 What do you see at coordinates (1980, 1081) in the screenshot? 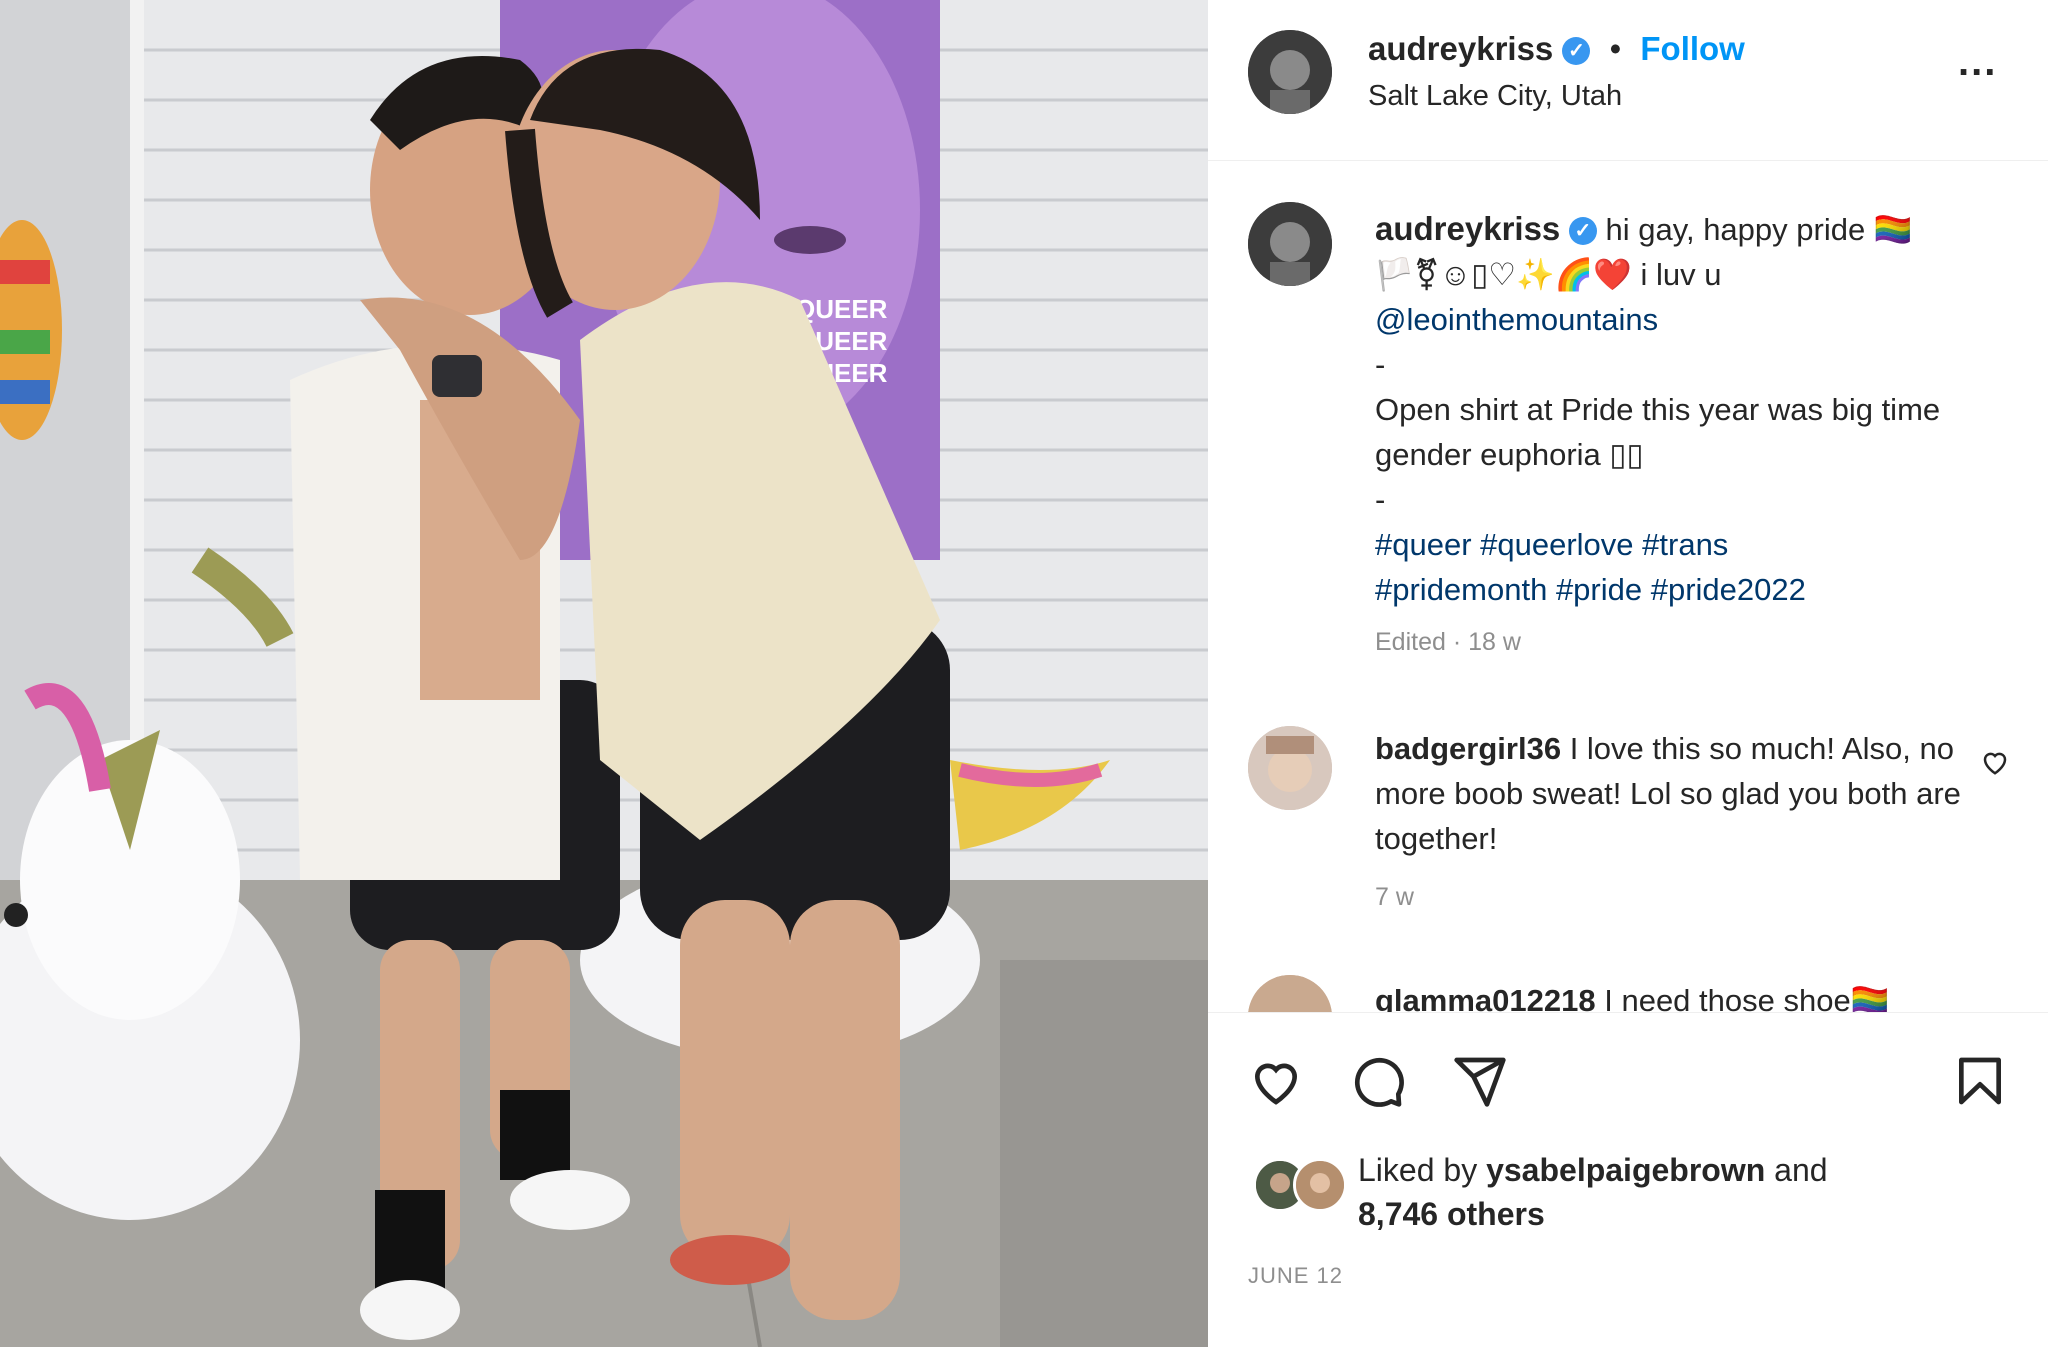
I see `bookmark-icon` at bounding box center [1980, 1081].